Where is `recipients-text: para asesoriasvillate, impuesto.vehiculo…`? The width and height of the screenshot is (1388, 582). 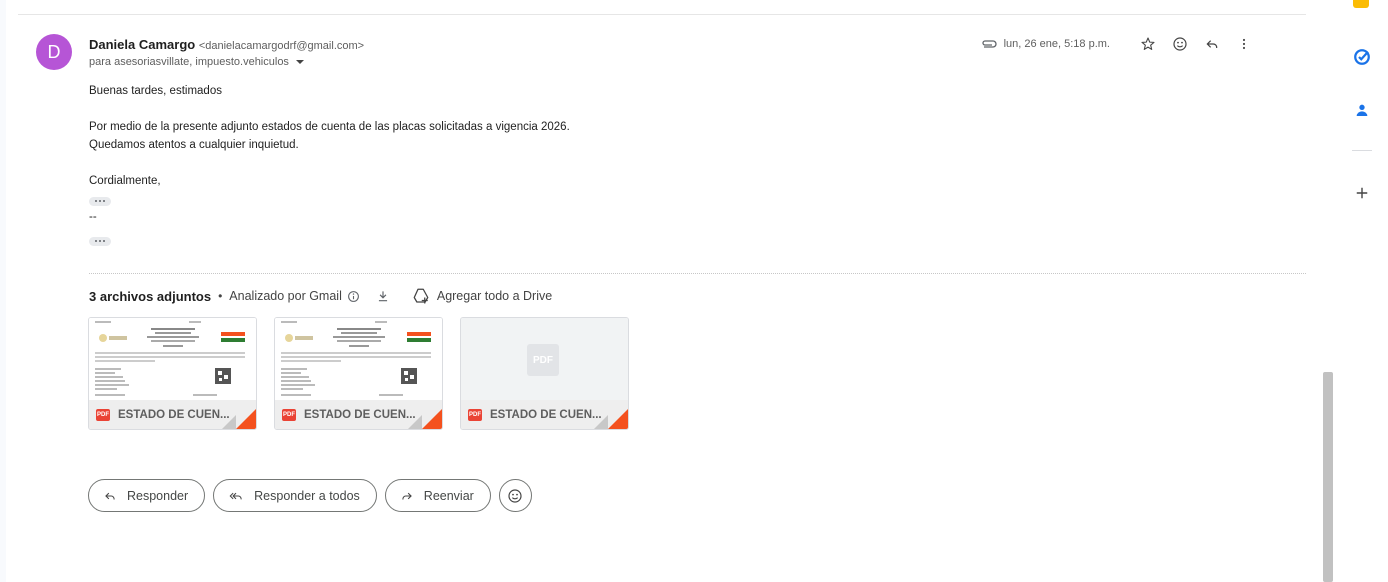 recipients-text: para asesoriasvillate, impuesto.vehiculo… is located at coordinates (189, 62).